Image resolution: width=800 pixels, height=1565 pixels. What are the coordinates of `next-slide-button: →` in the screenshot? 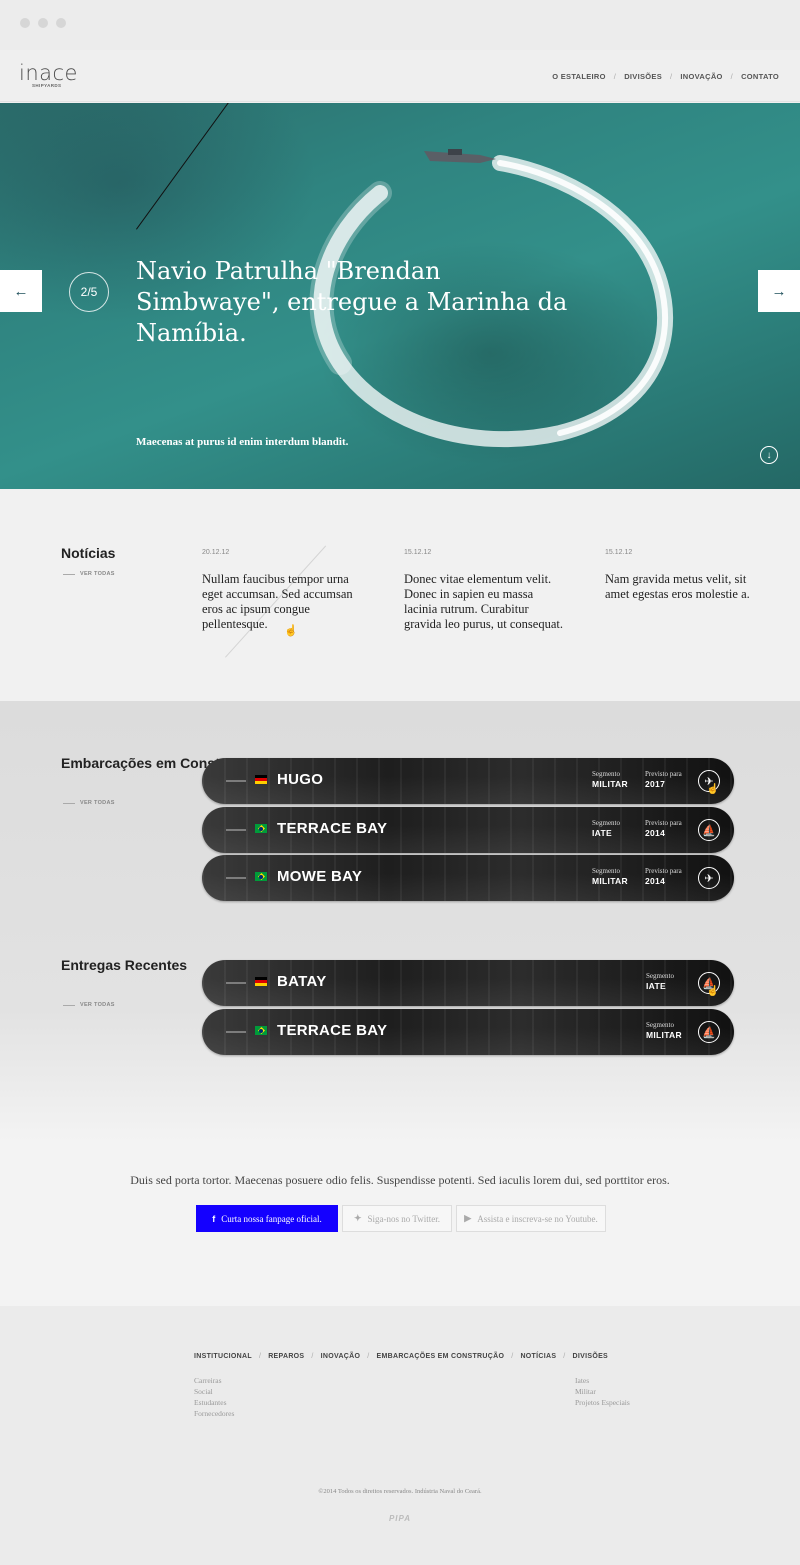 It's located at (779, 291).